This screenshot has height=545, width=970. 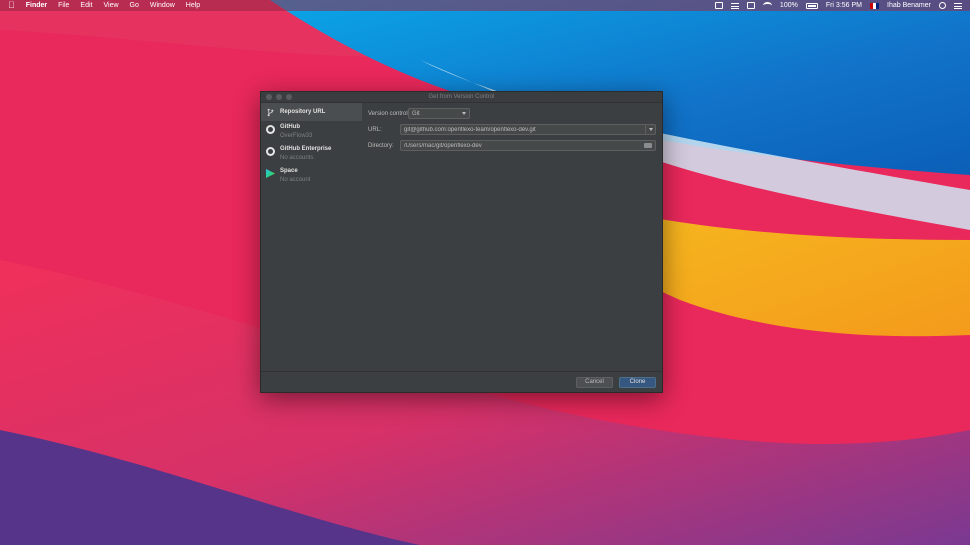 What do you see at coordinates (110, 5) in the screenshot?
I see `menu-view: View` at bounding box center [110, 5].